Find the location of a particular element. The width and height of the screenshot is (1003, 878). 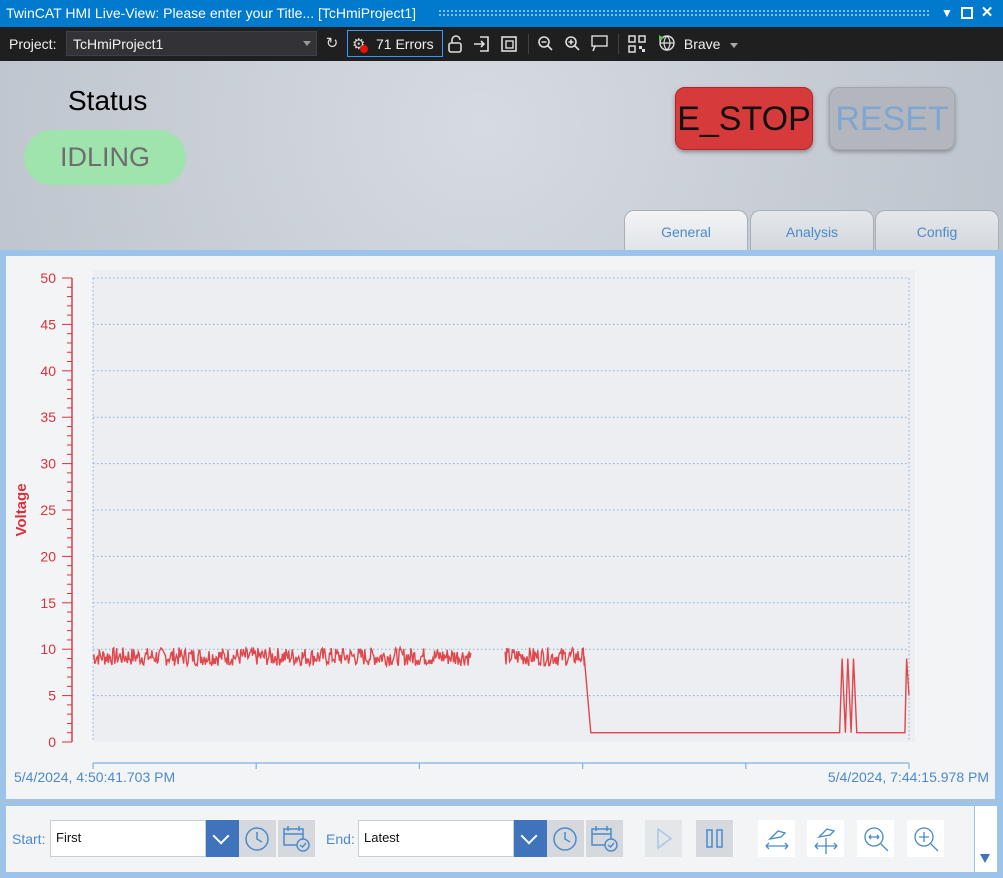

end-combo: Latest is located at coordinates (436, 838).